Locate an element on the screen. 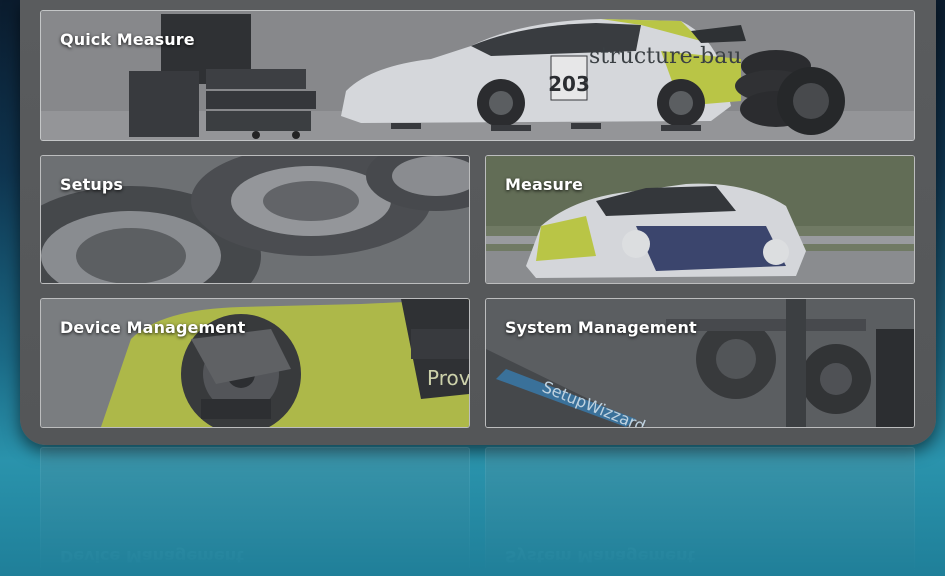  system-management-tile: SetupWizzard System Management is located at coordinates (700, 363).